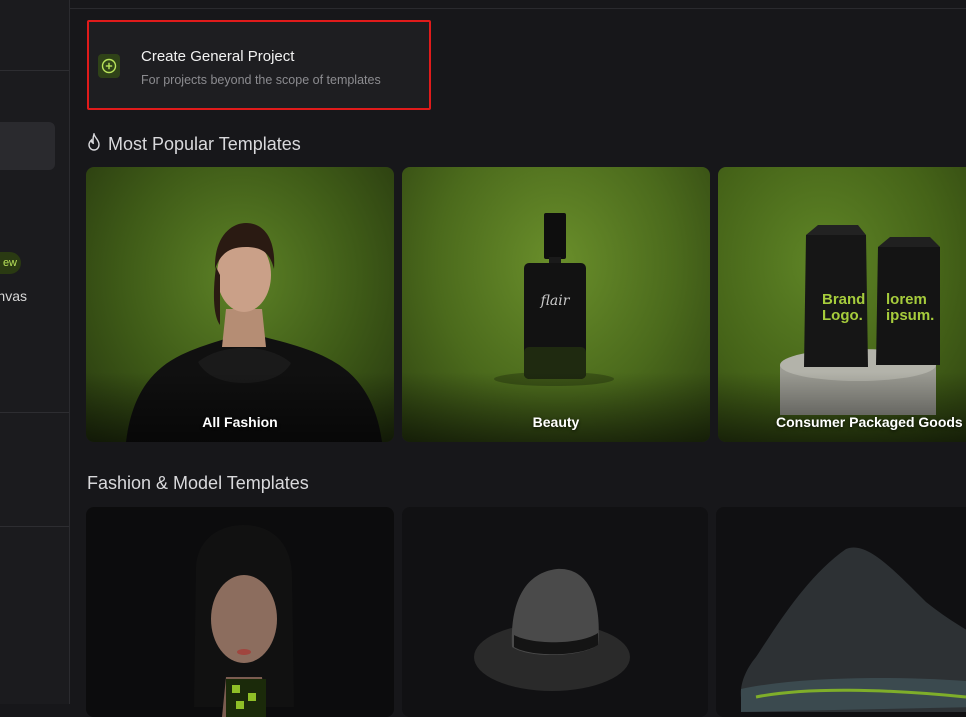 This screenshot has height=717, width=966. I want to click on template-card-all-fashion: All Fashion, so click(240, 304).